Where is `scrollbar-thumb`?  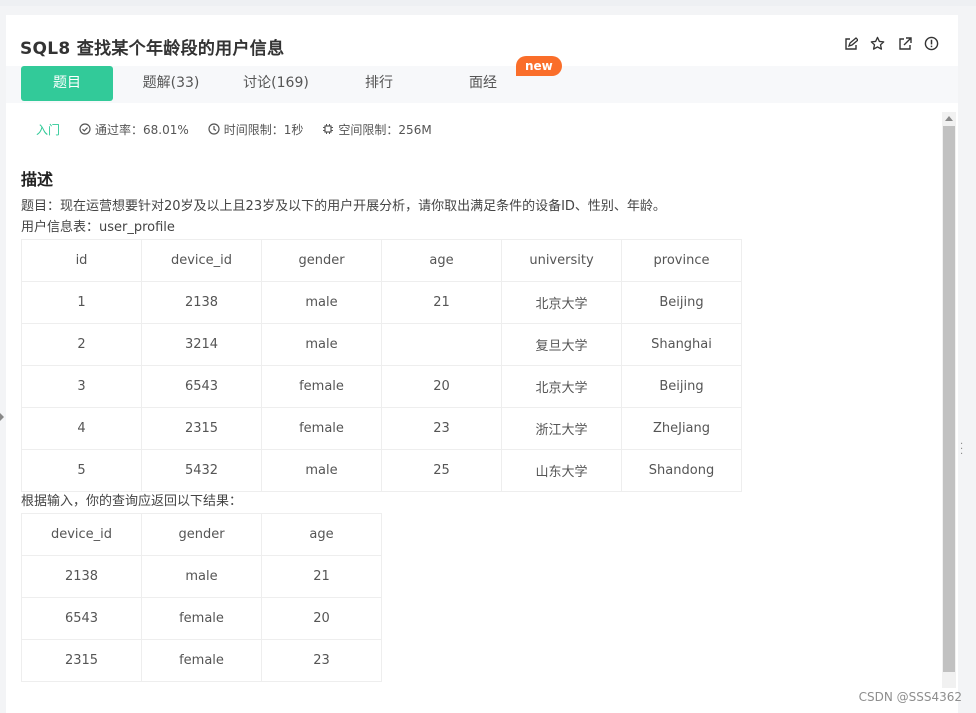 scrollbar-thumb is located at coordinates (949, 399).